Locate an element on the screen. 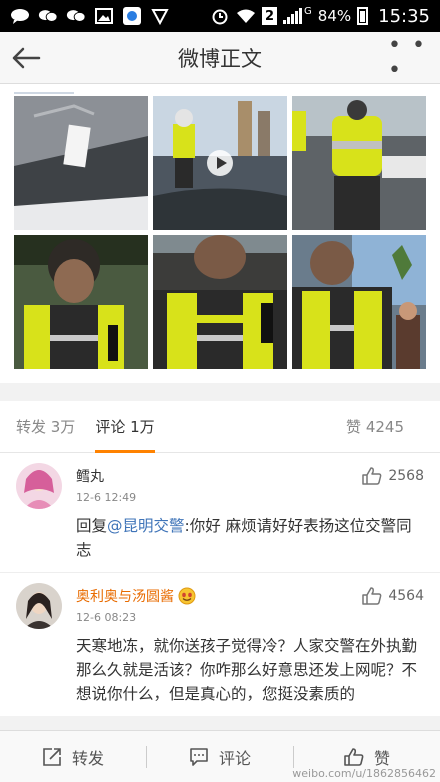  repost-button: 转发 is located at coordinates (73, 756).